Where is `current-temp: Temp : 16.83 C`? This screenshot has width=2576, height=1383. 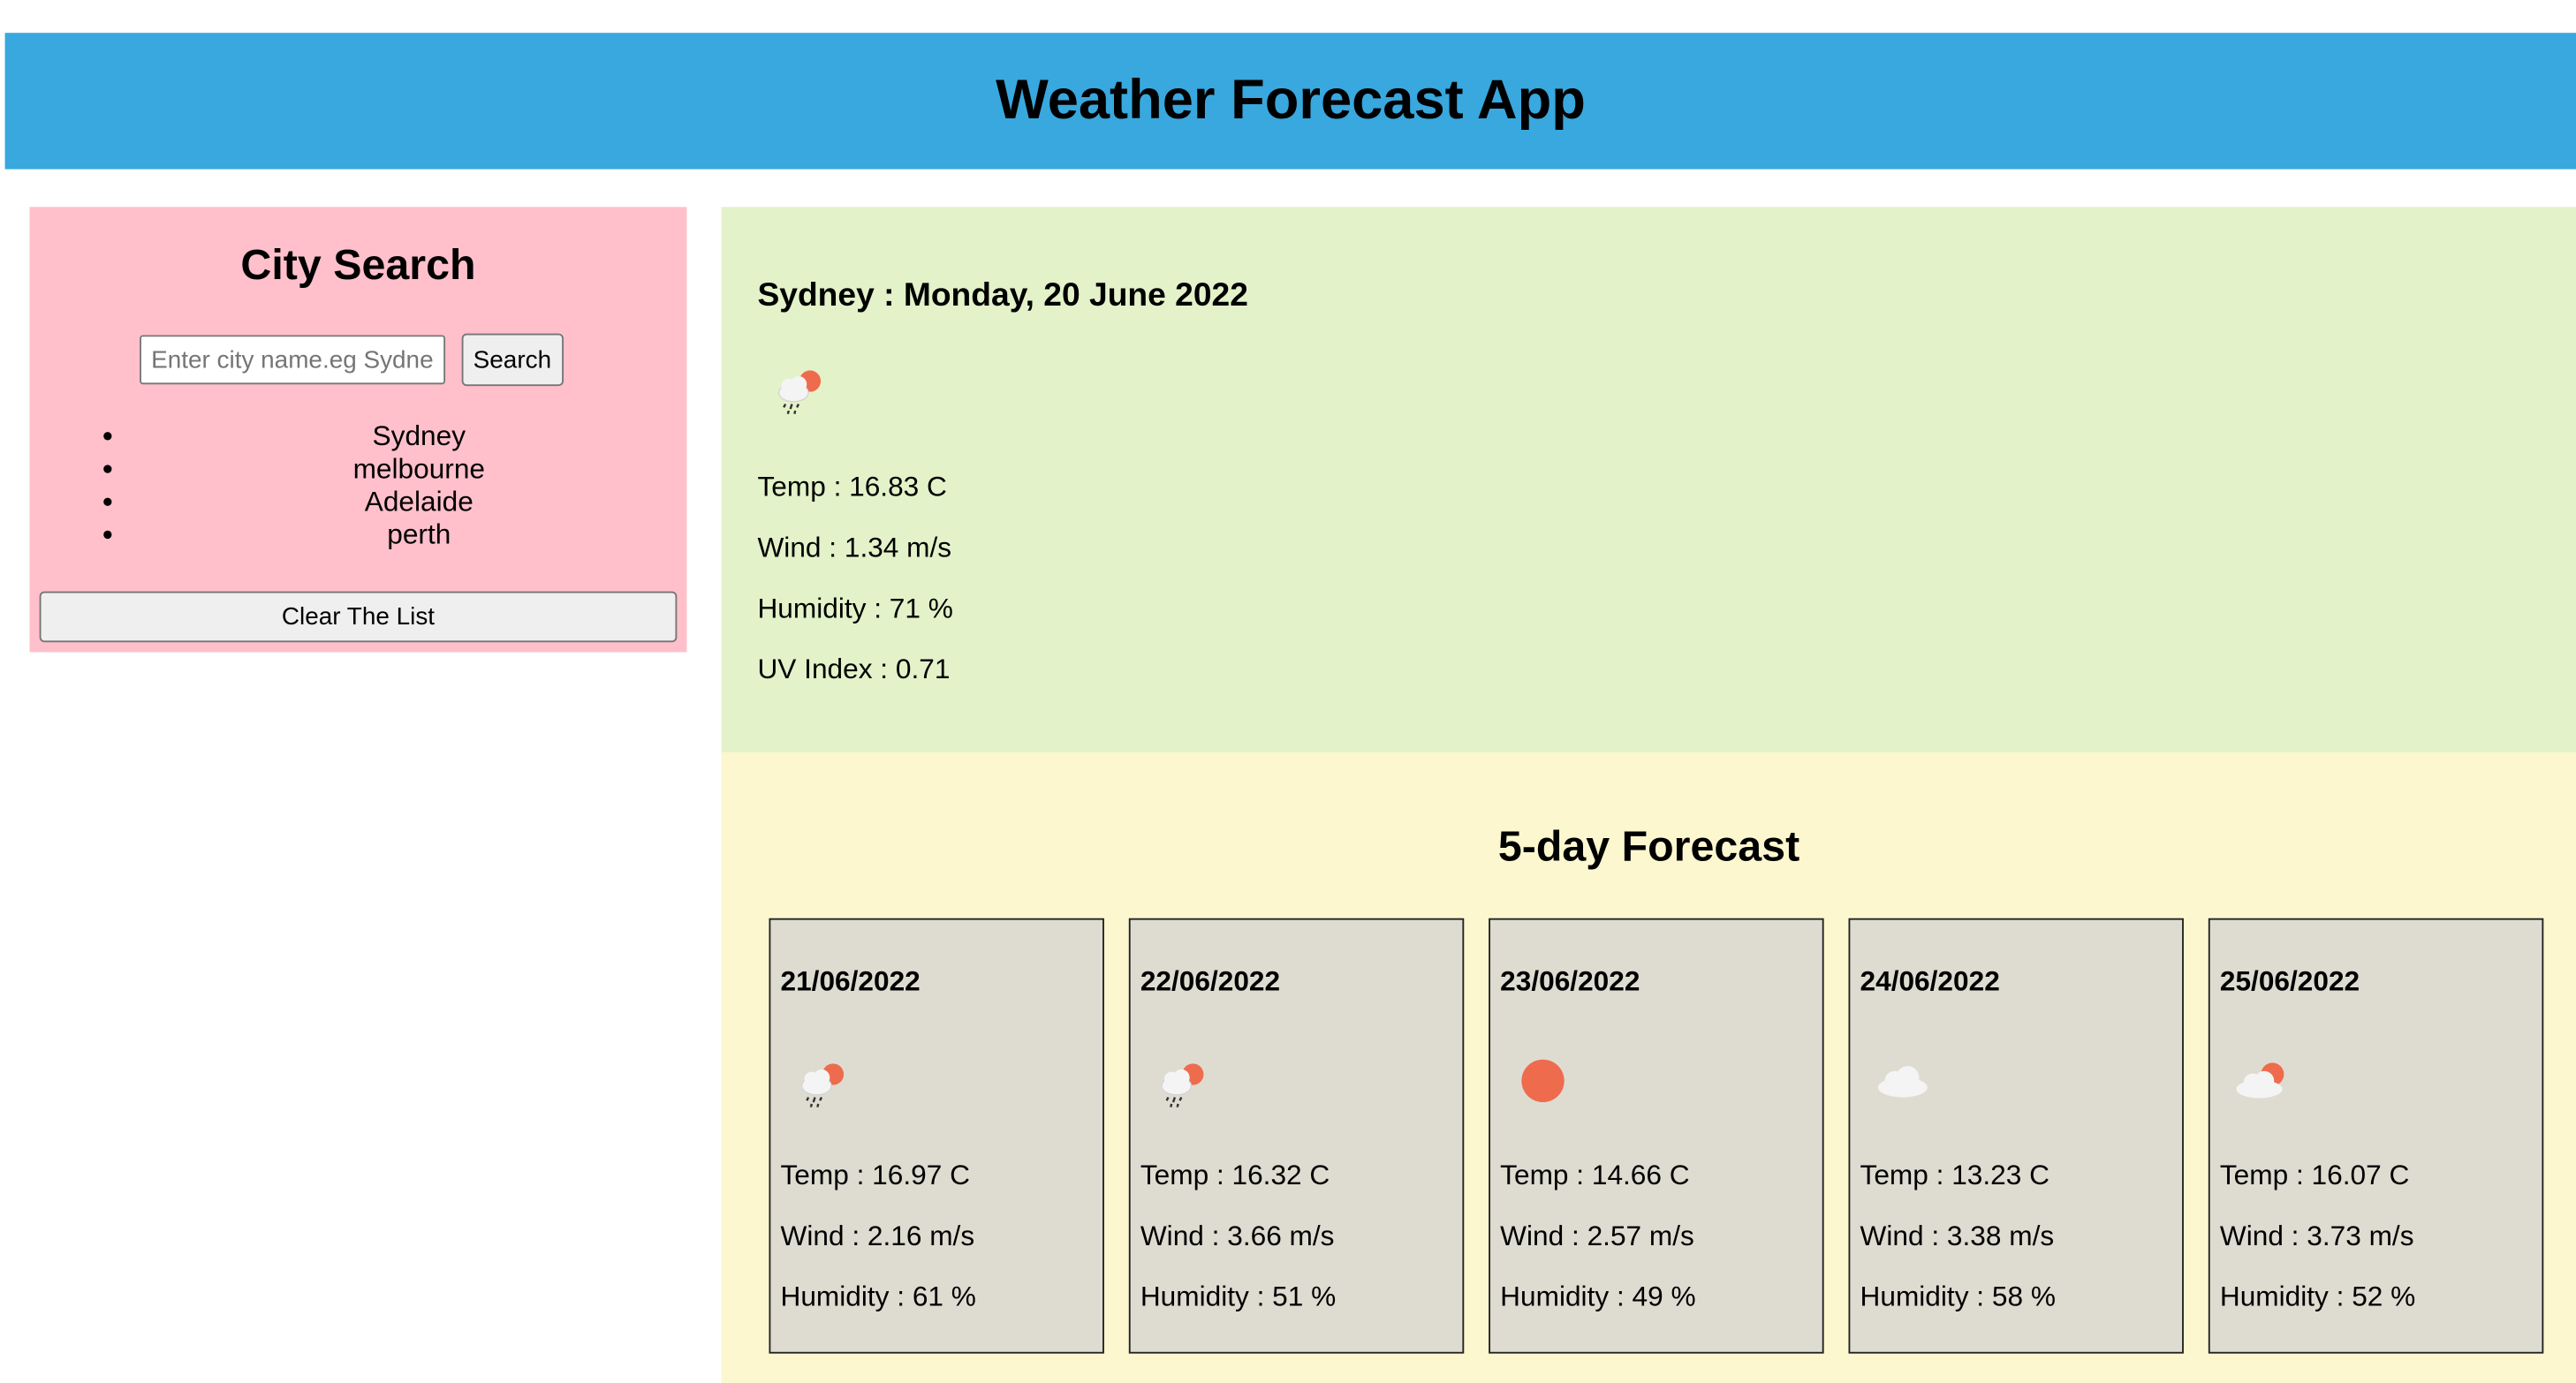
current-temp: Temp : 16.83 C is located at coordinates (852, 487).